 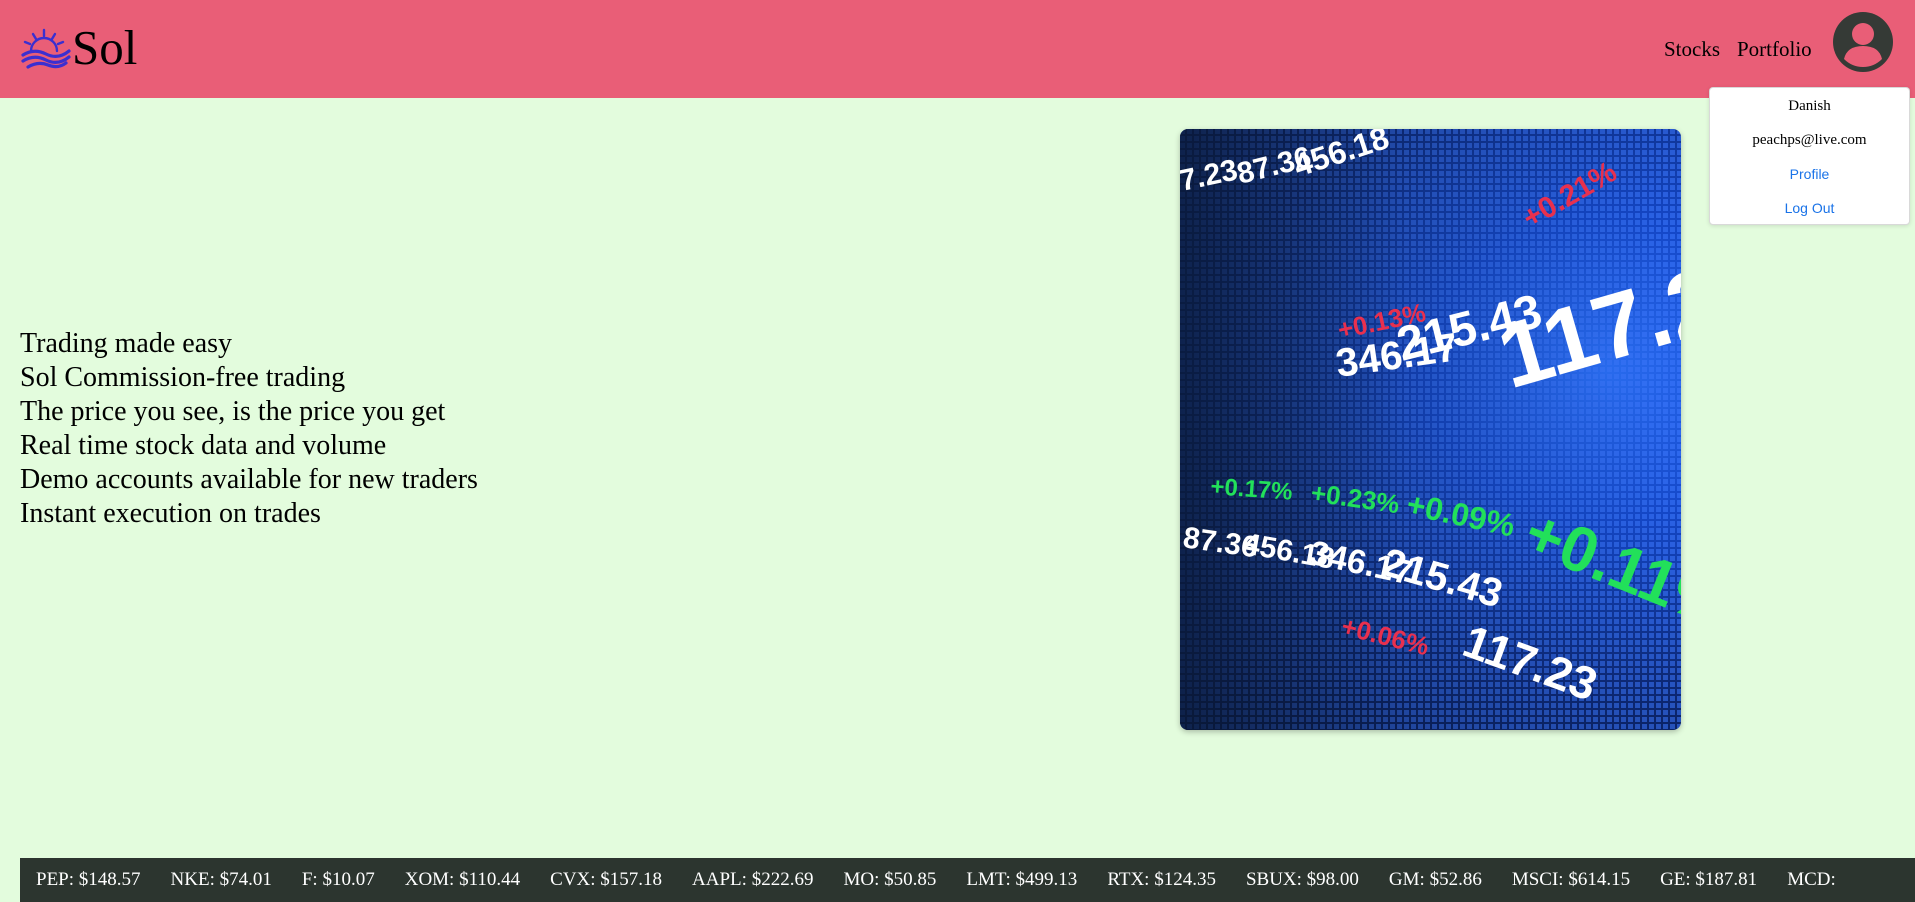 I want to click on ticker-item: XOM: $110.44, so click(x=462, y=880).